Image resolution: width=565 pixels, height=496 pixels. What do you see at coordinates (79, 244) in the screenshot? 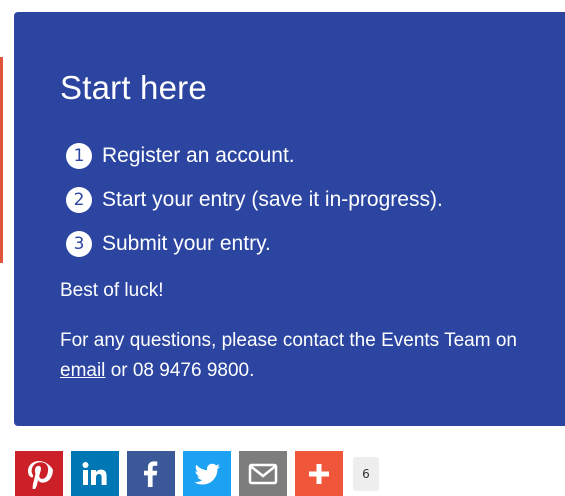
I see `step-number-badge: 3` at bounding box center [79, 244].